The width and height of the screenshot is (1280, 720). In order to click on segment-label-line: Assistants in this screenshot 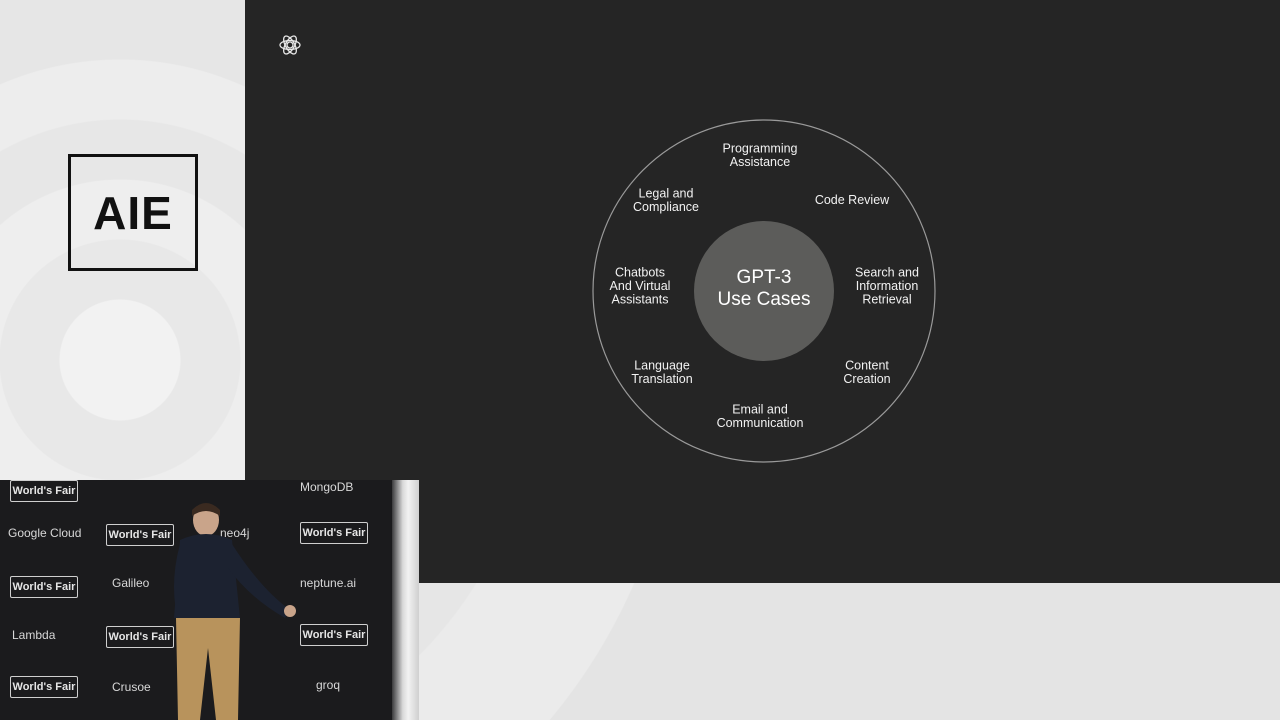, I will do `click(640, 300)`.